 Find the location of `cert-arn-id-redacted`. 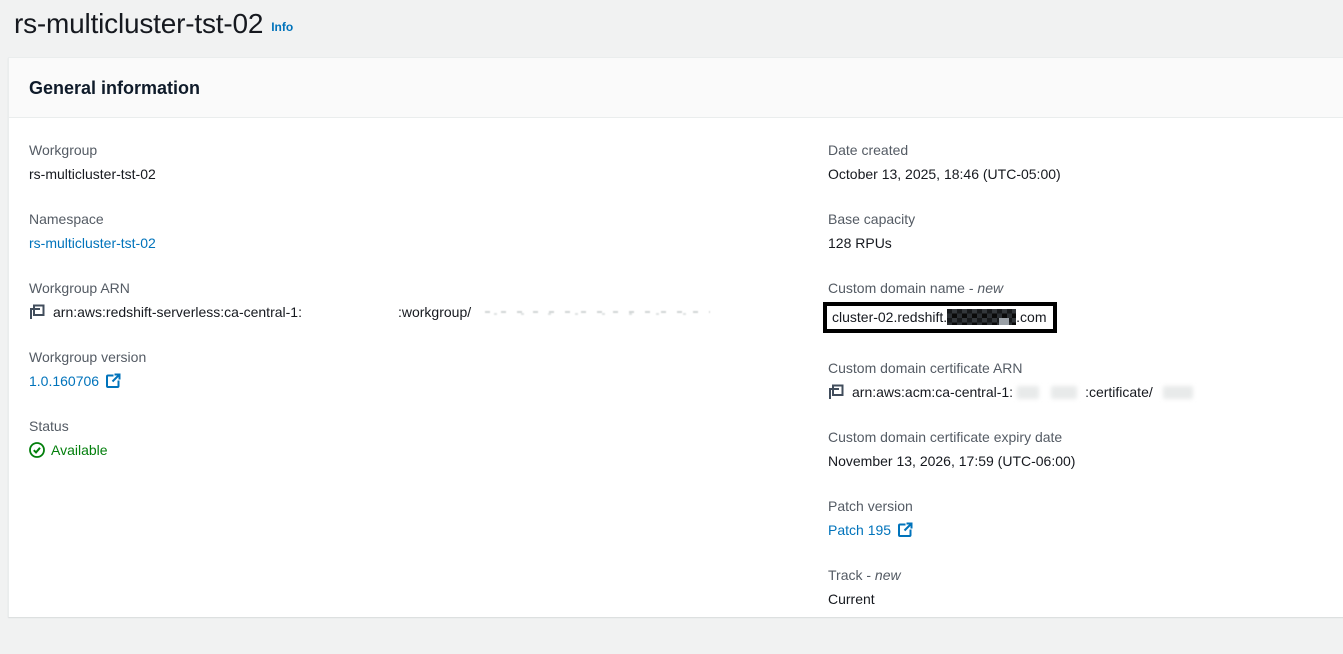

cert-arn-id-redacted is located at coordinates (1177, 392).